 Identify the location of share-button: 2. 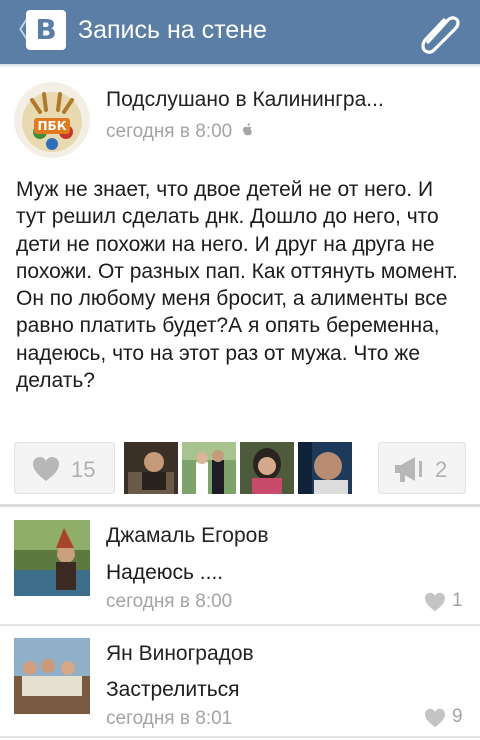
(422, 468).